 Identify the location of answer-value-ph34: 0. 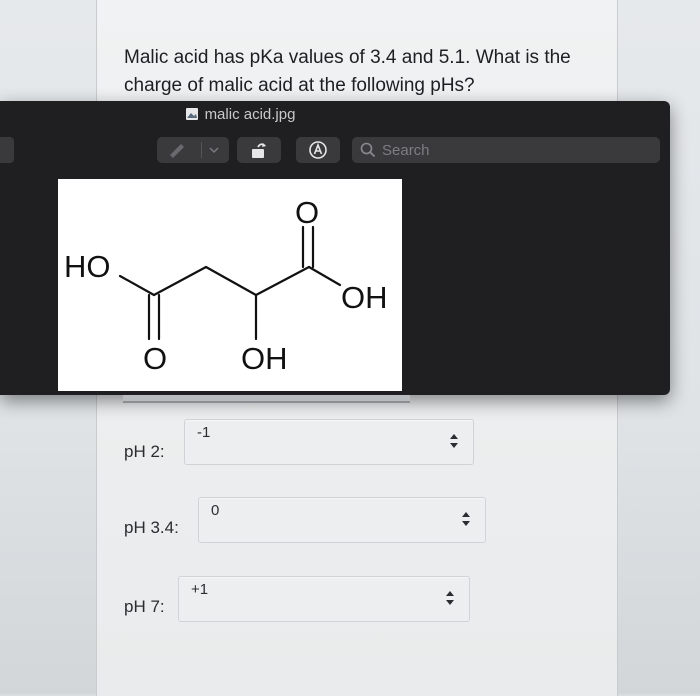
(215, 510).